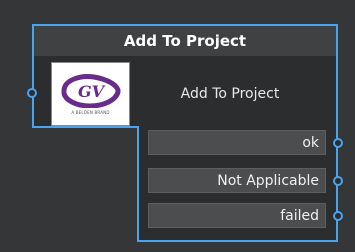 The width and height of the screenshot is (355, 252). I want to click on input-port, so click(32, 93).